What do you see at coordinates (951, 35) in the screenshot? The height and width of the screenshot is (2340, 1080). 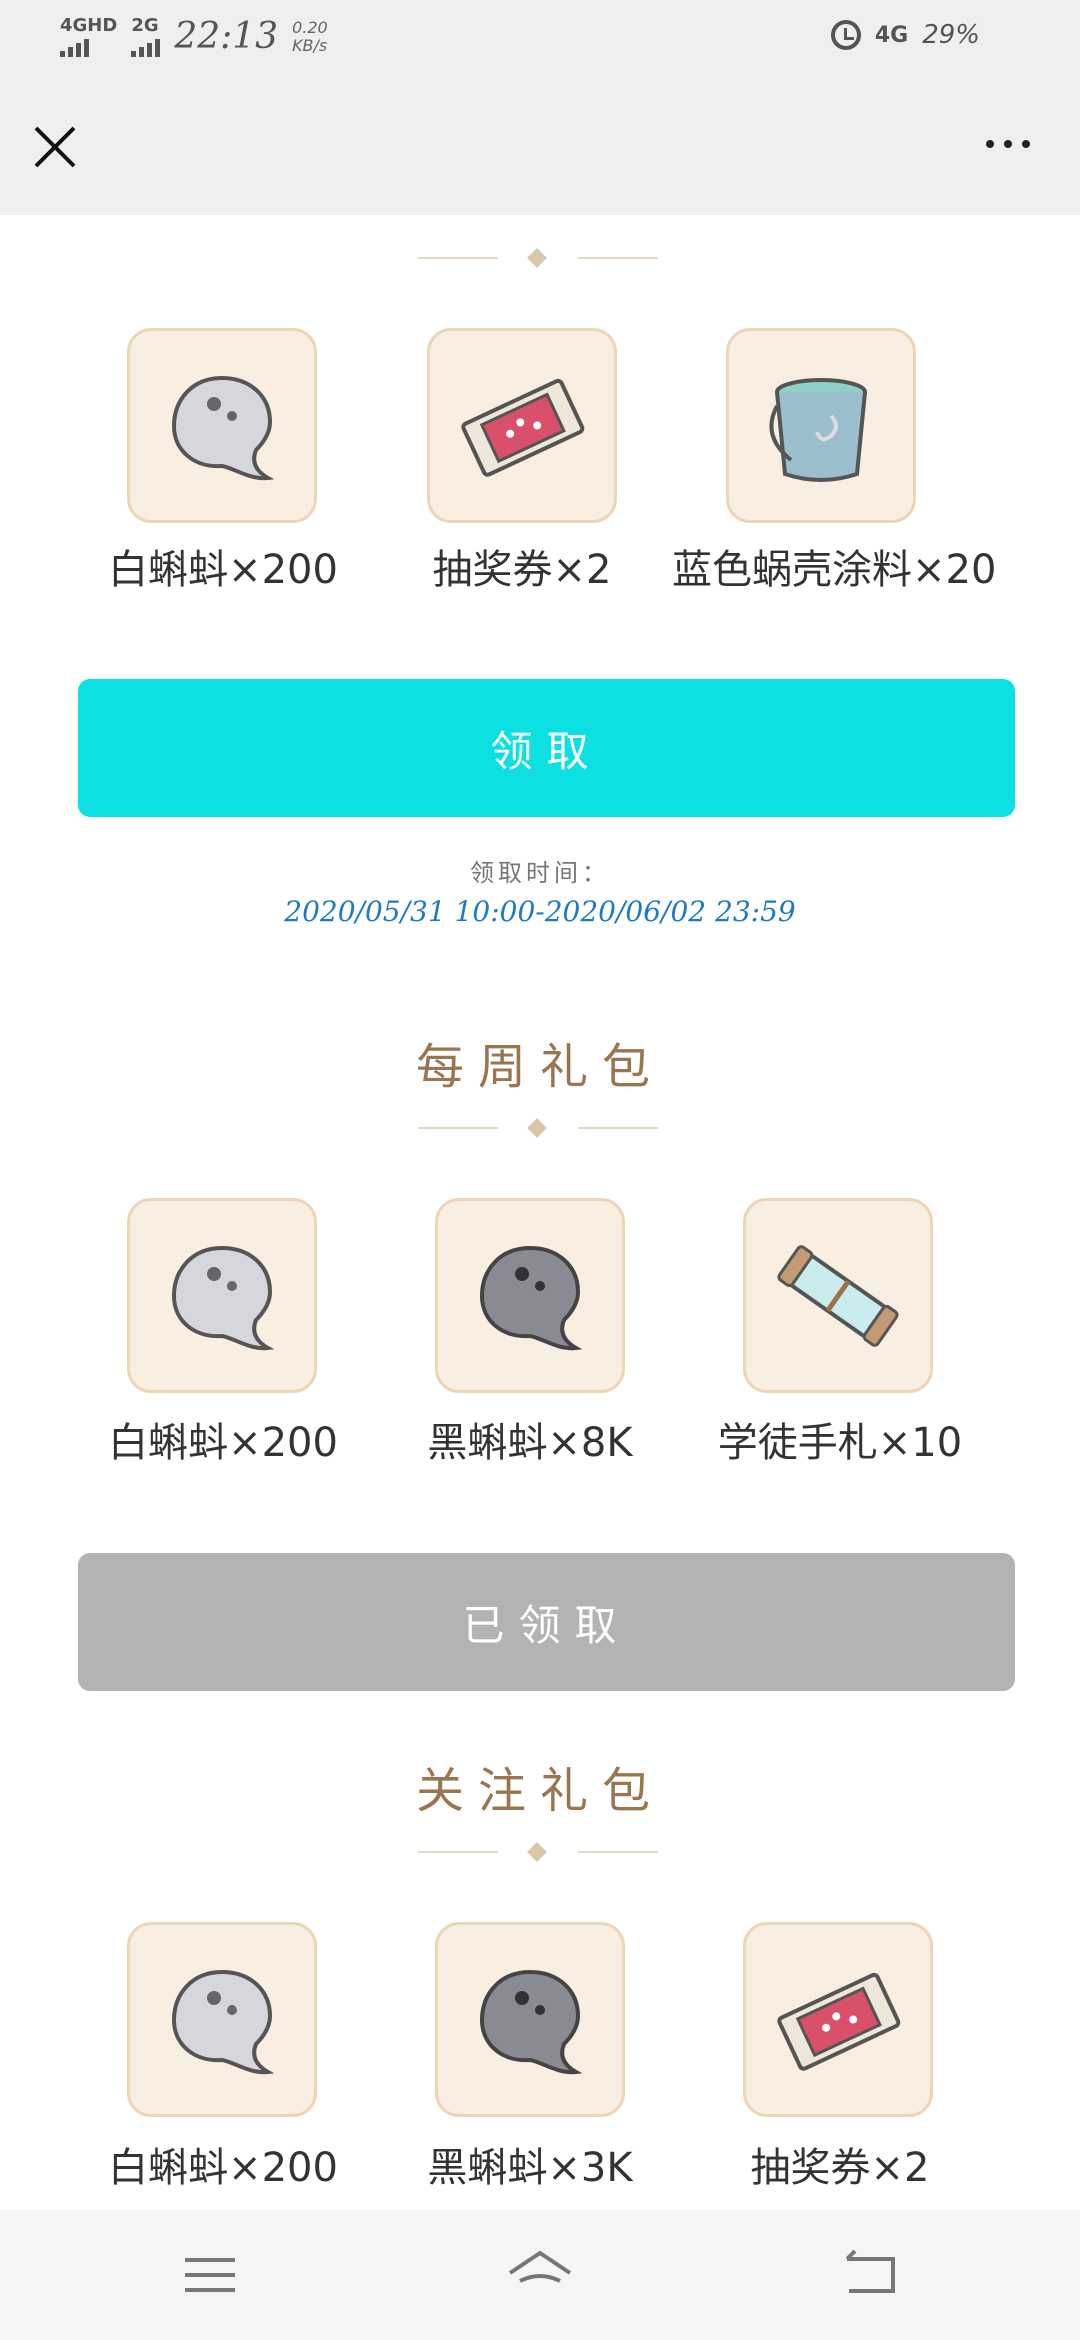 I see `battery-percent: 29%` at bounding box center [951, 35].